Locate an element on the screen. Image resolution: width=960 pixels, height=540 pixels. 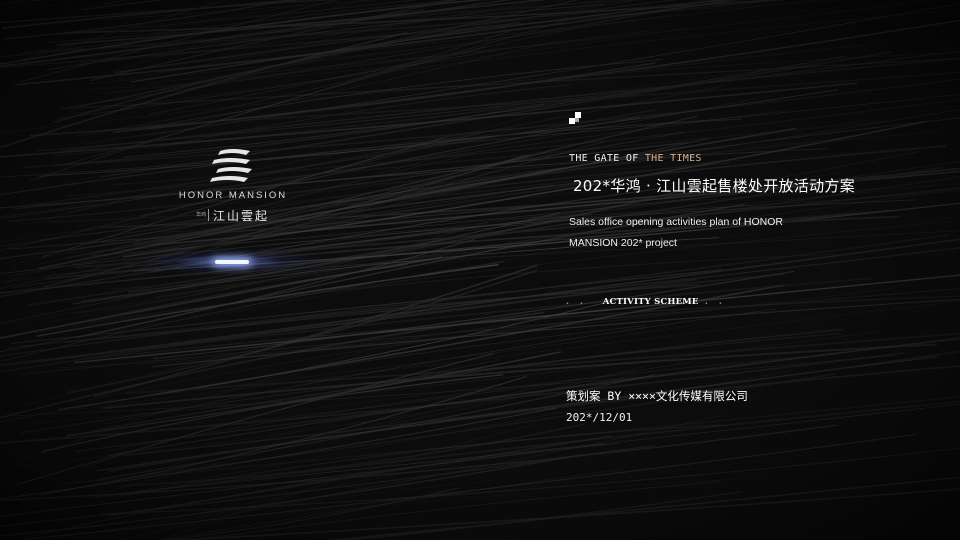
tagline-prefix: THE GATE OF is located at coordinates (607, 158).